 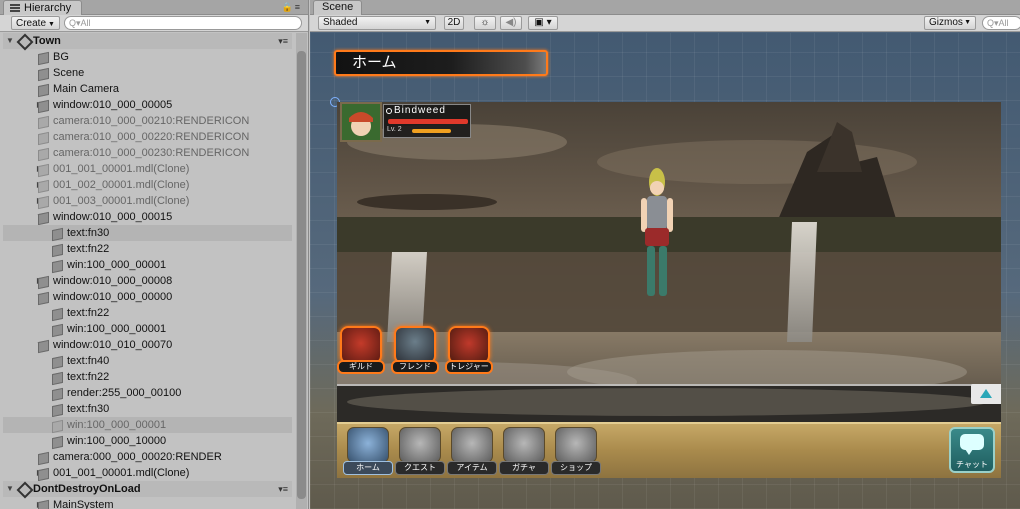 I want to click on hierarchy-row: camera:010_000_00230:RENDERICON, so click(x=147, y=153).